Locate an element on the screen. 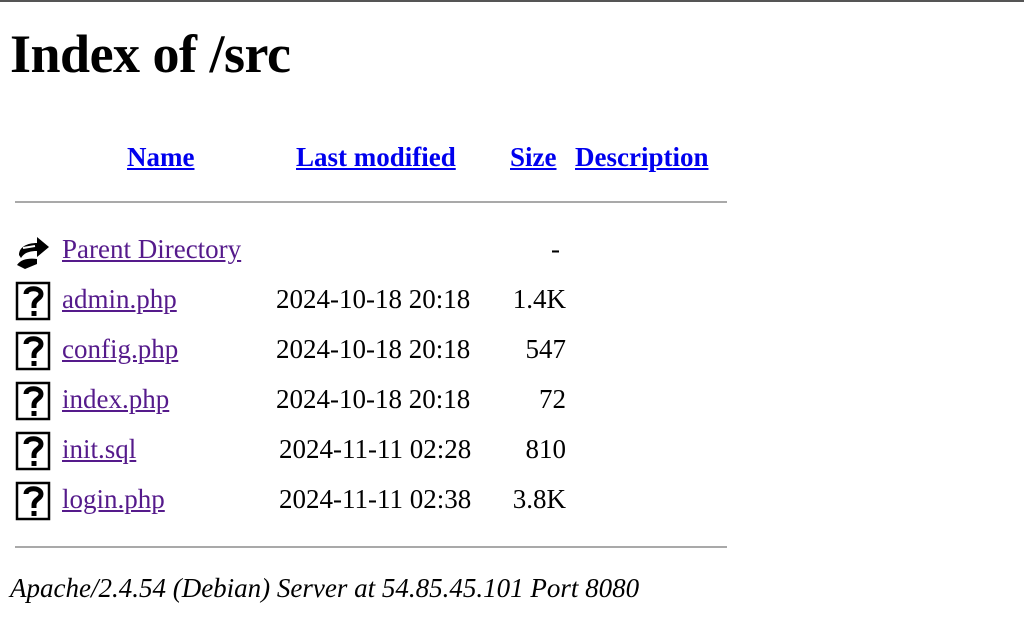 The width and height of the screenshot is (1024, 625). header-divider is located at coordinates (371, 202).